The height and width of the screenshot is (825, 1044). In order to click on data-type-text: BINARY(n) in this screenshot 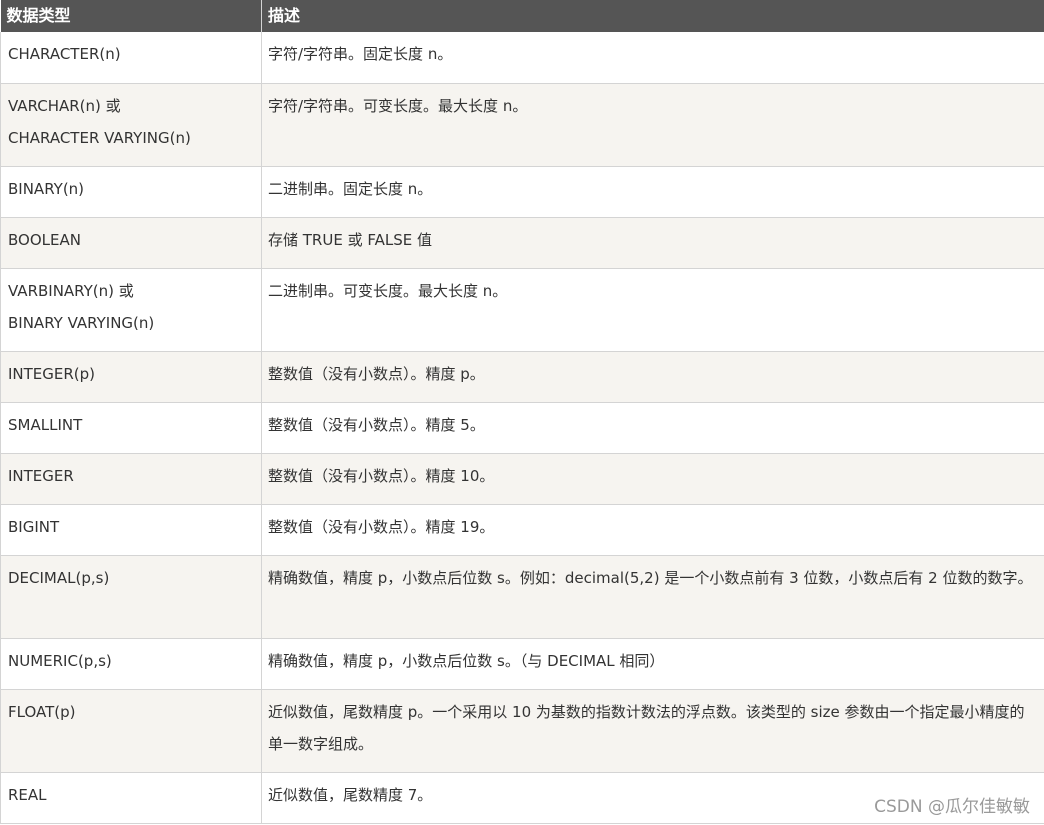, I will do `click(46, 188)`.